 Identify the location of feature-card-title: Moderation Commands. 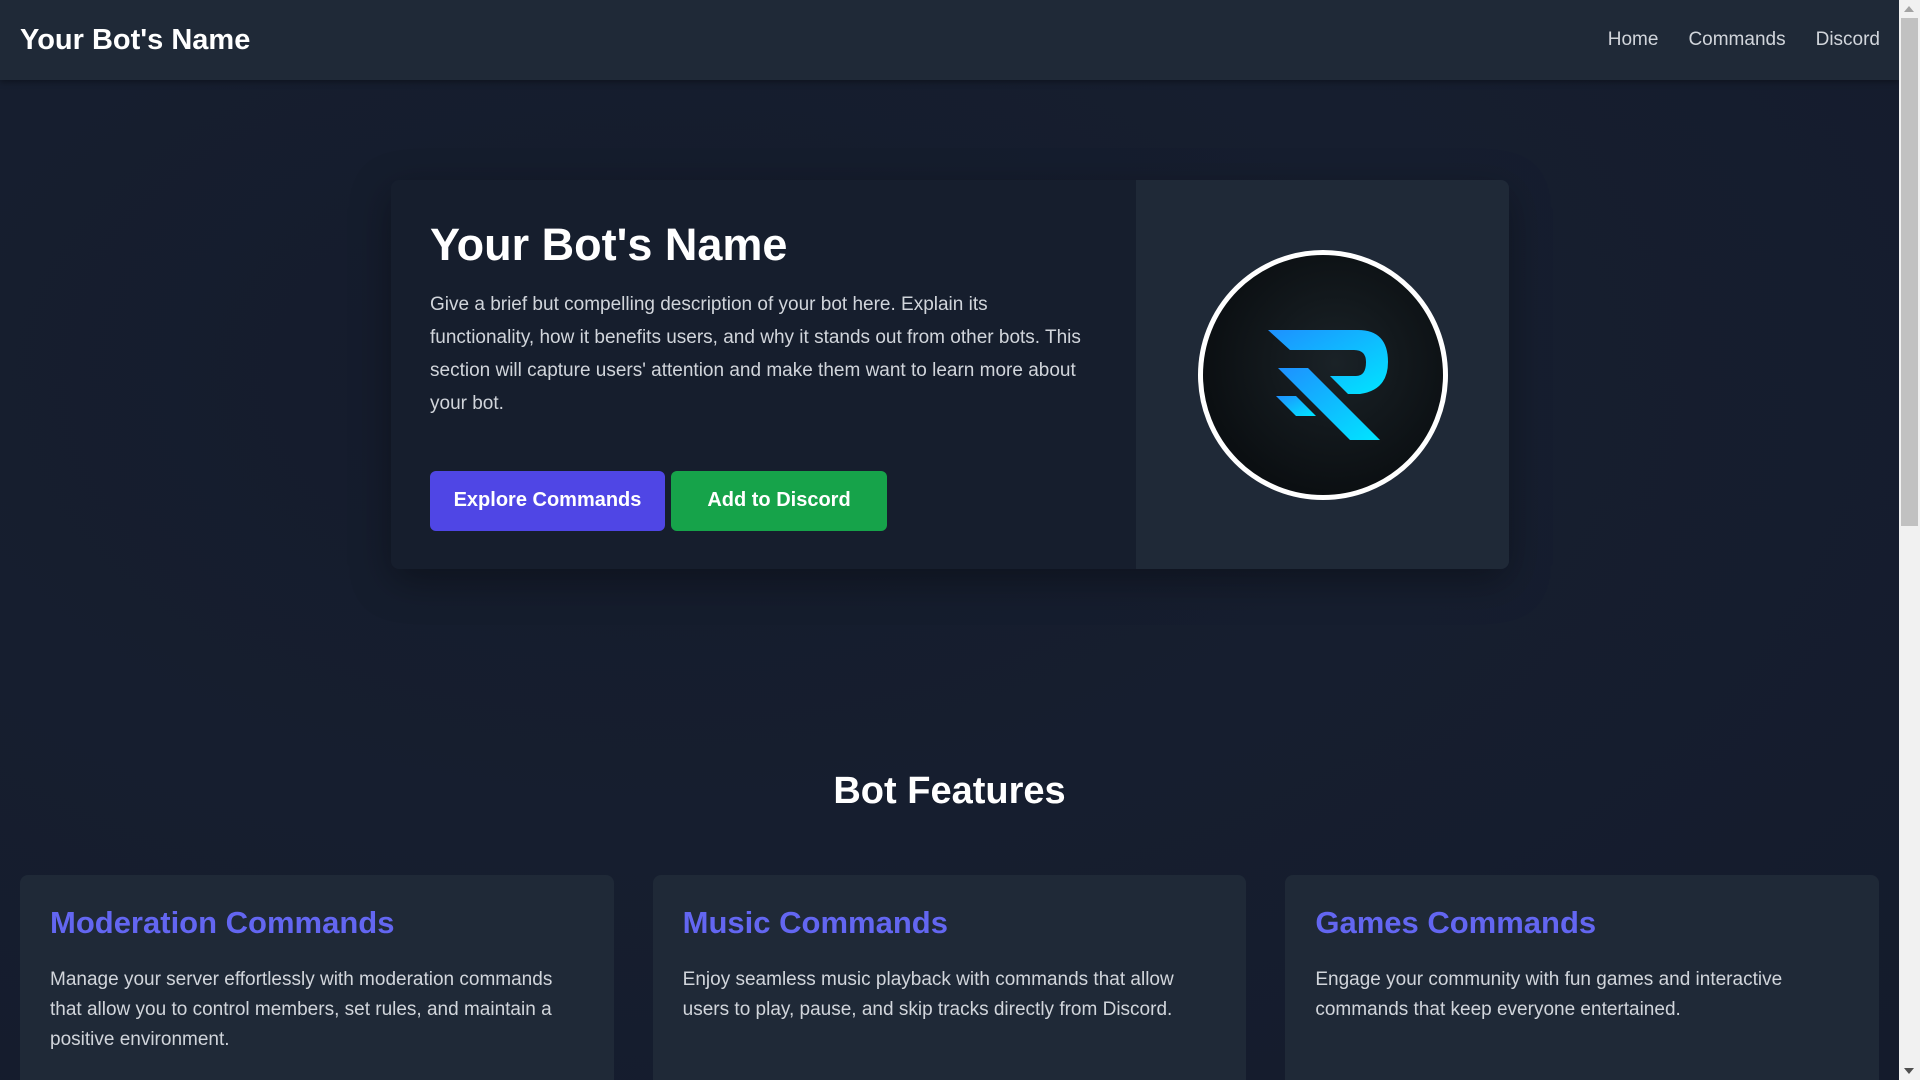
(222, 922).